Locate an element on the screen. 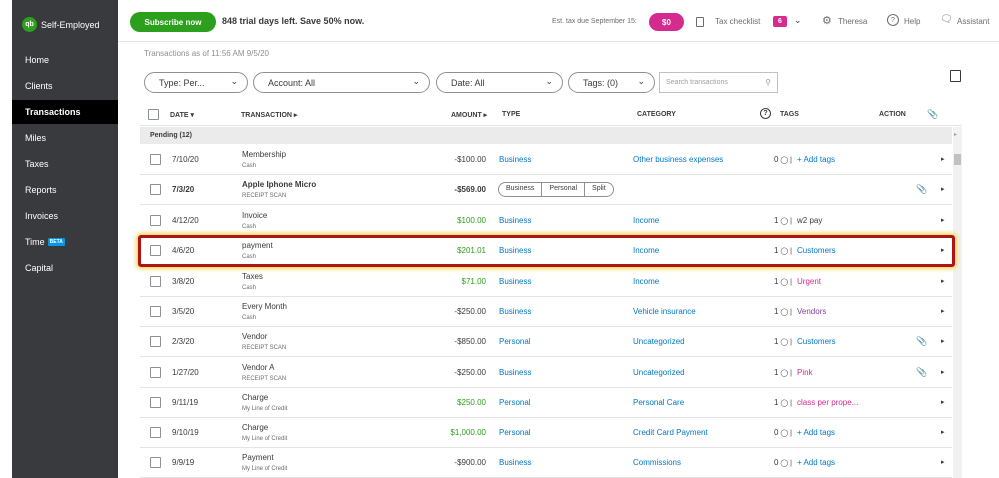  scroll-up-icon: ▸ is located at coordinates (955, 134).